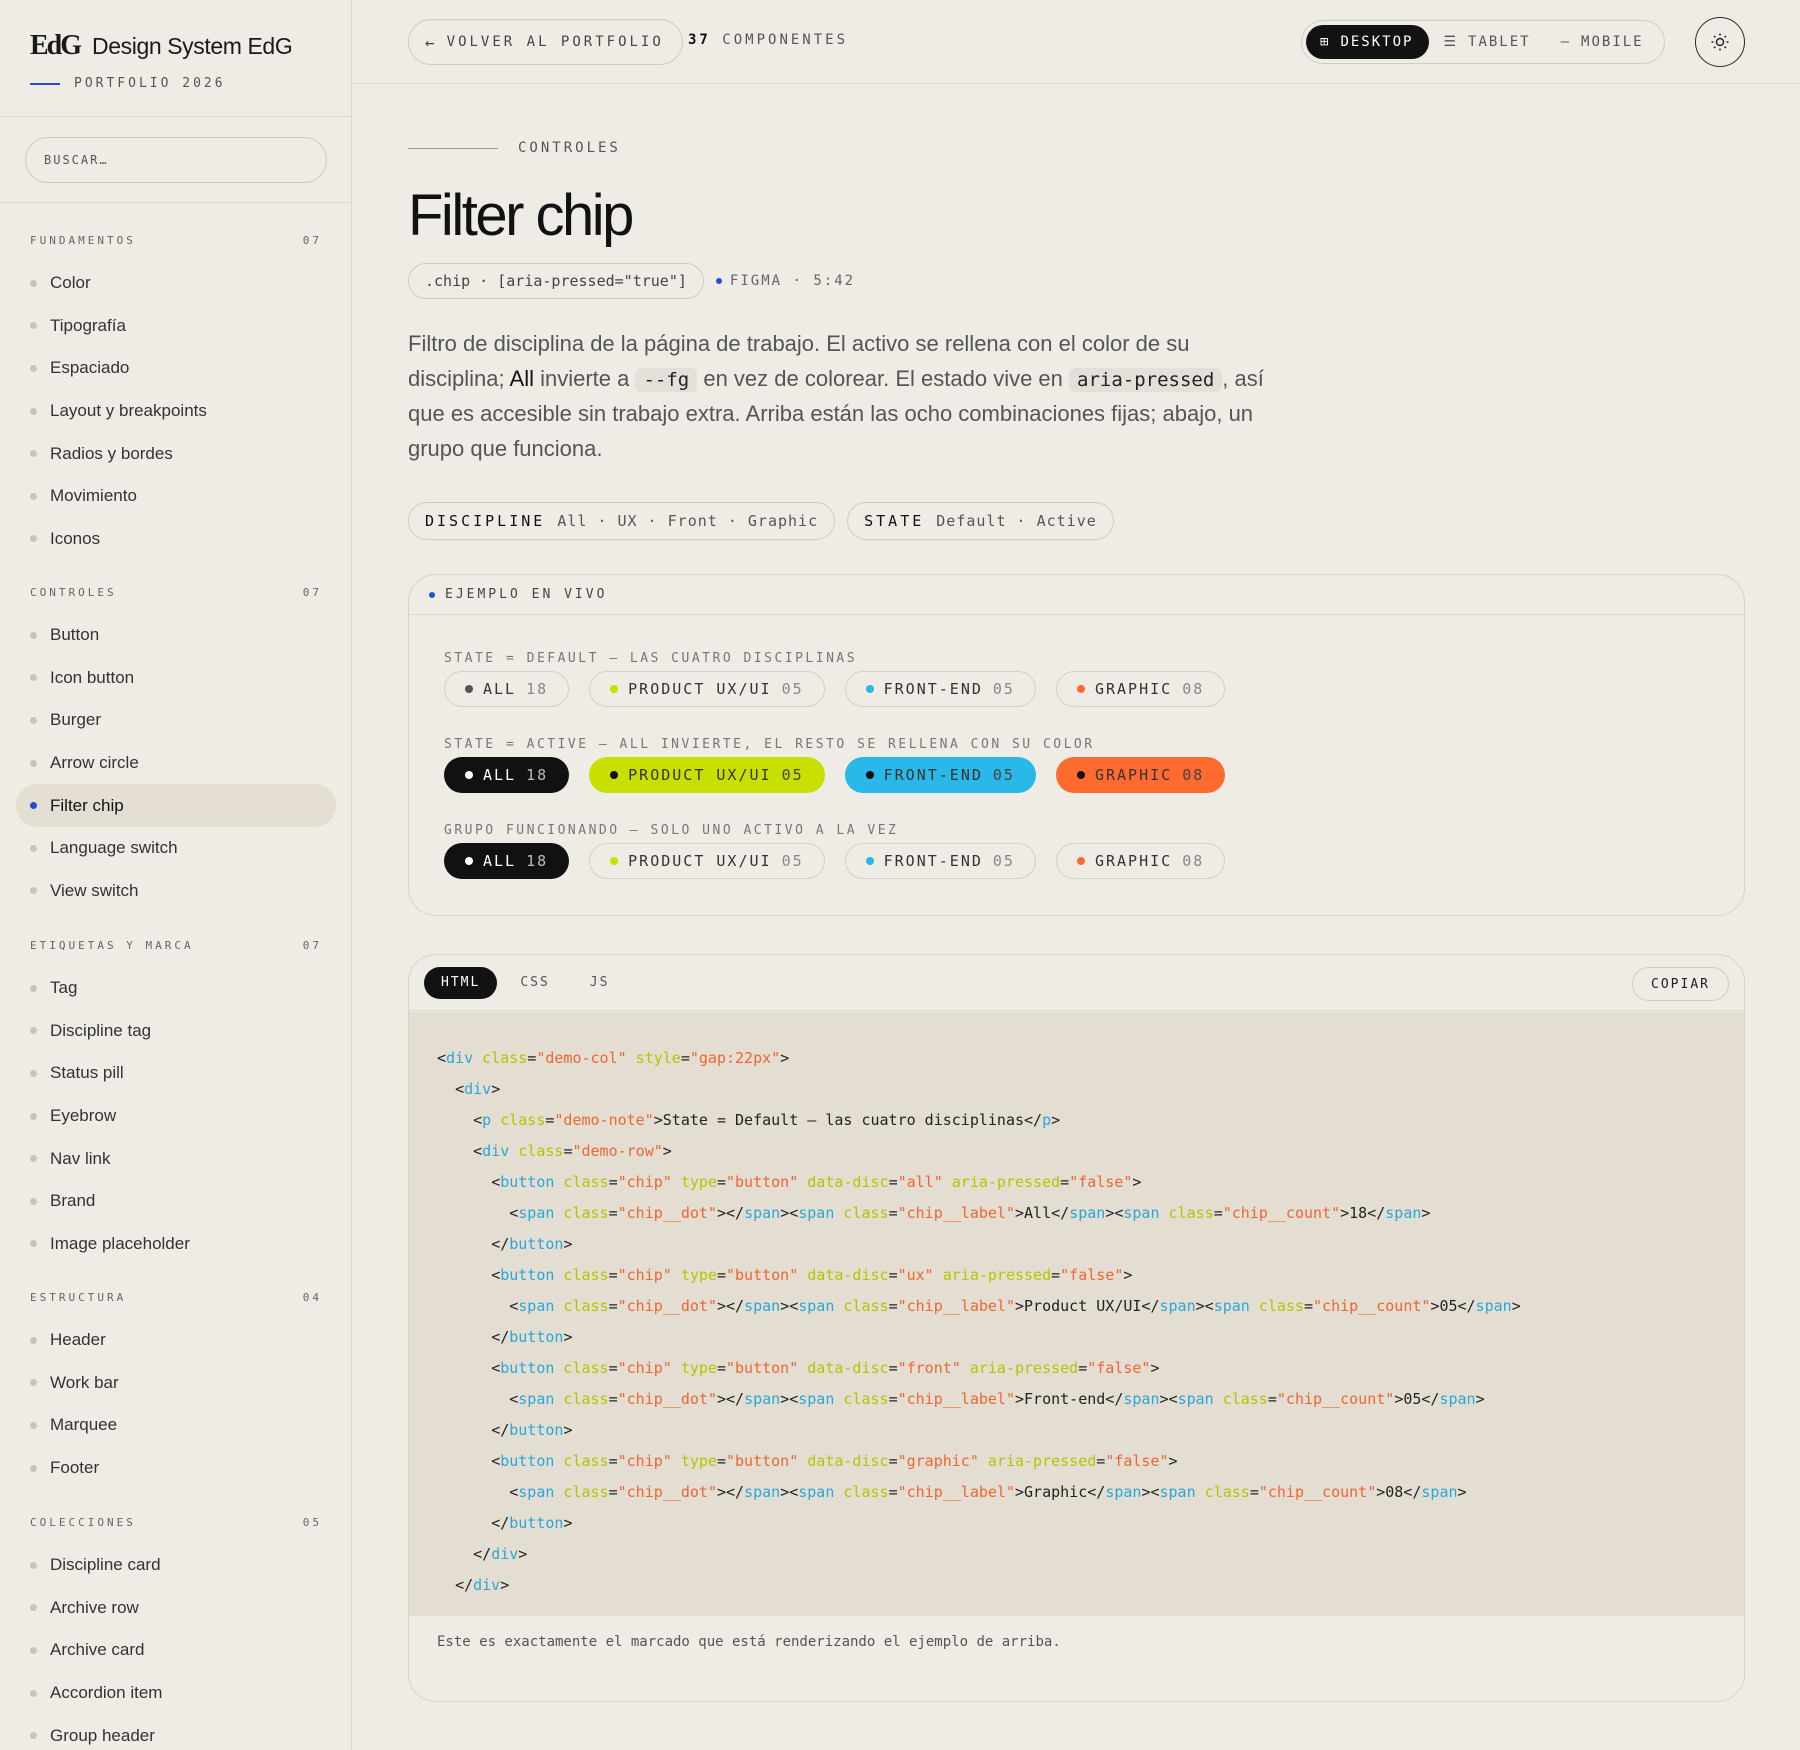 The width and height of the screenshot is (1800, 1750). I want to click on brand: EdG Design System EdG PORTFOLIO 2026, so click(175, 58).